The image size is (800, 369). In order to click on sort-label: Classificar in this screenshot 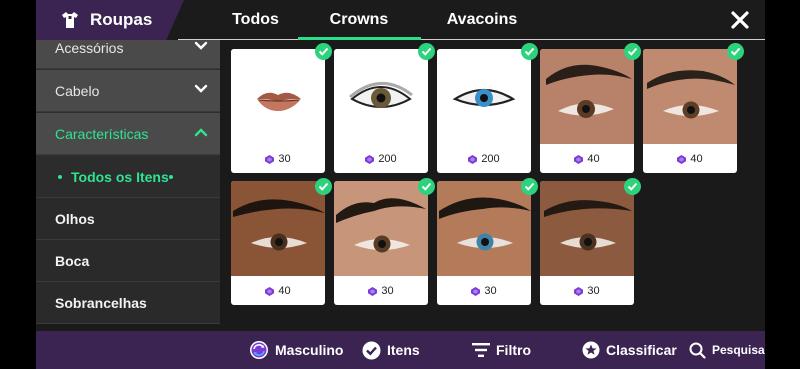, I will do `click(641, 350)`.